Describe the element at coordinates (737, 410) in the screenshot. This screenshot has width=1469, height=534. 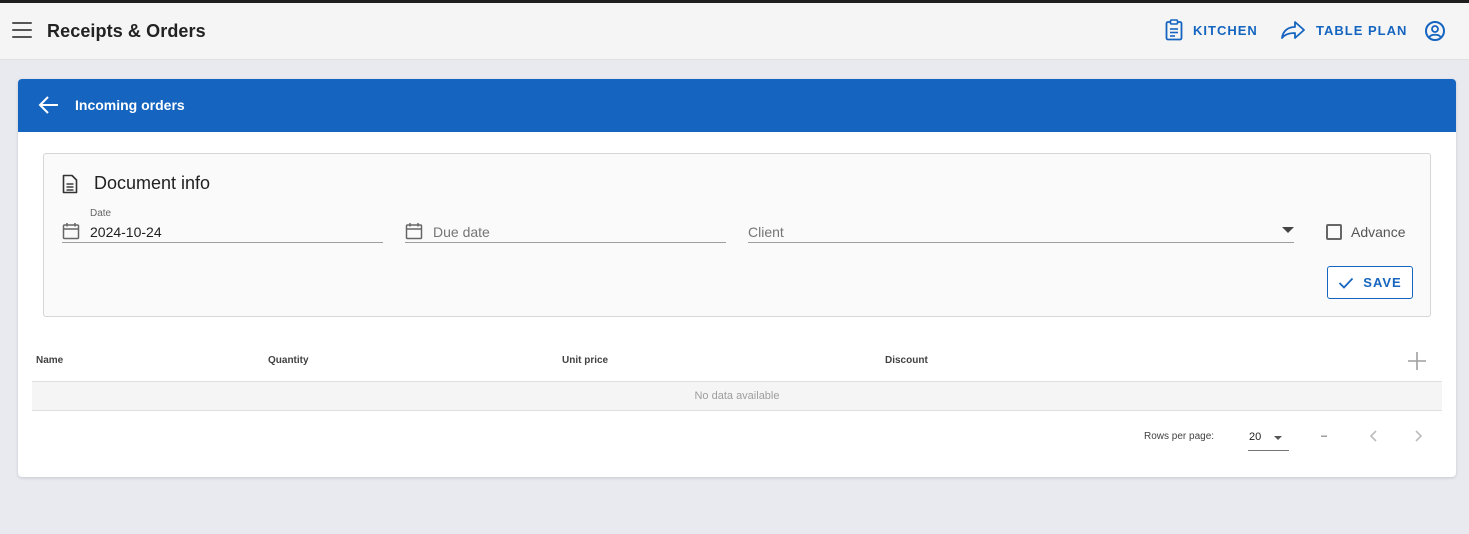
I see `table-divider` at that location.